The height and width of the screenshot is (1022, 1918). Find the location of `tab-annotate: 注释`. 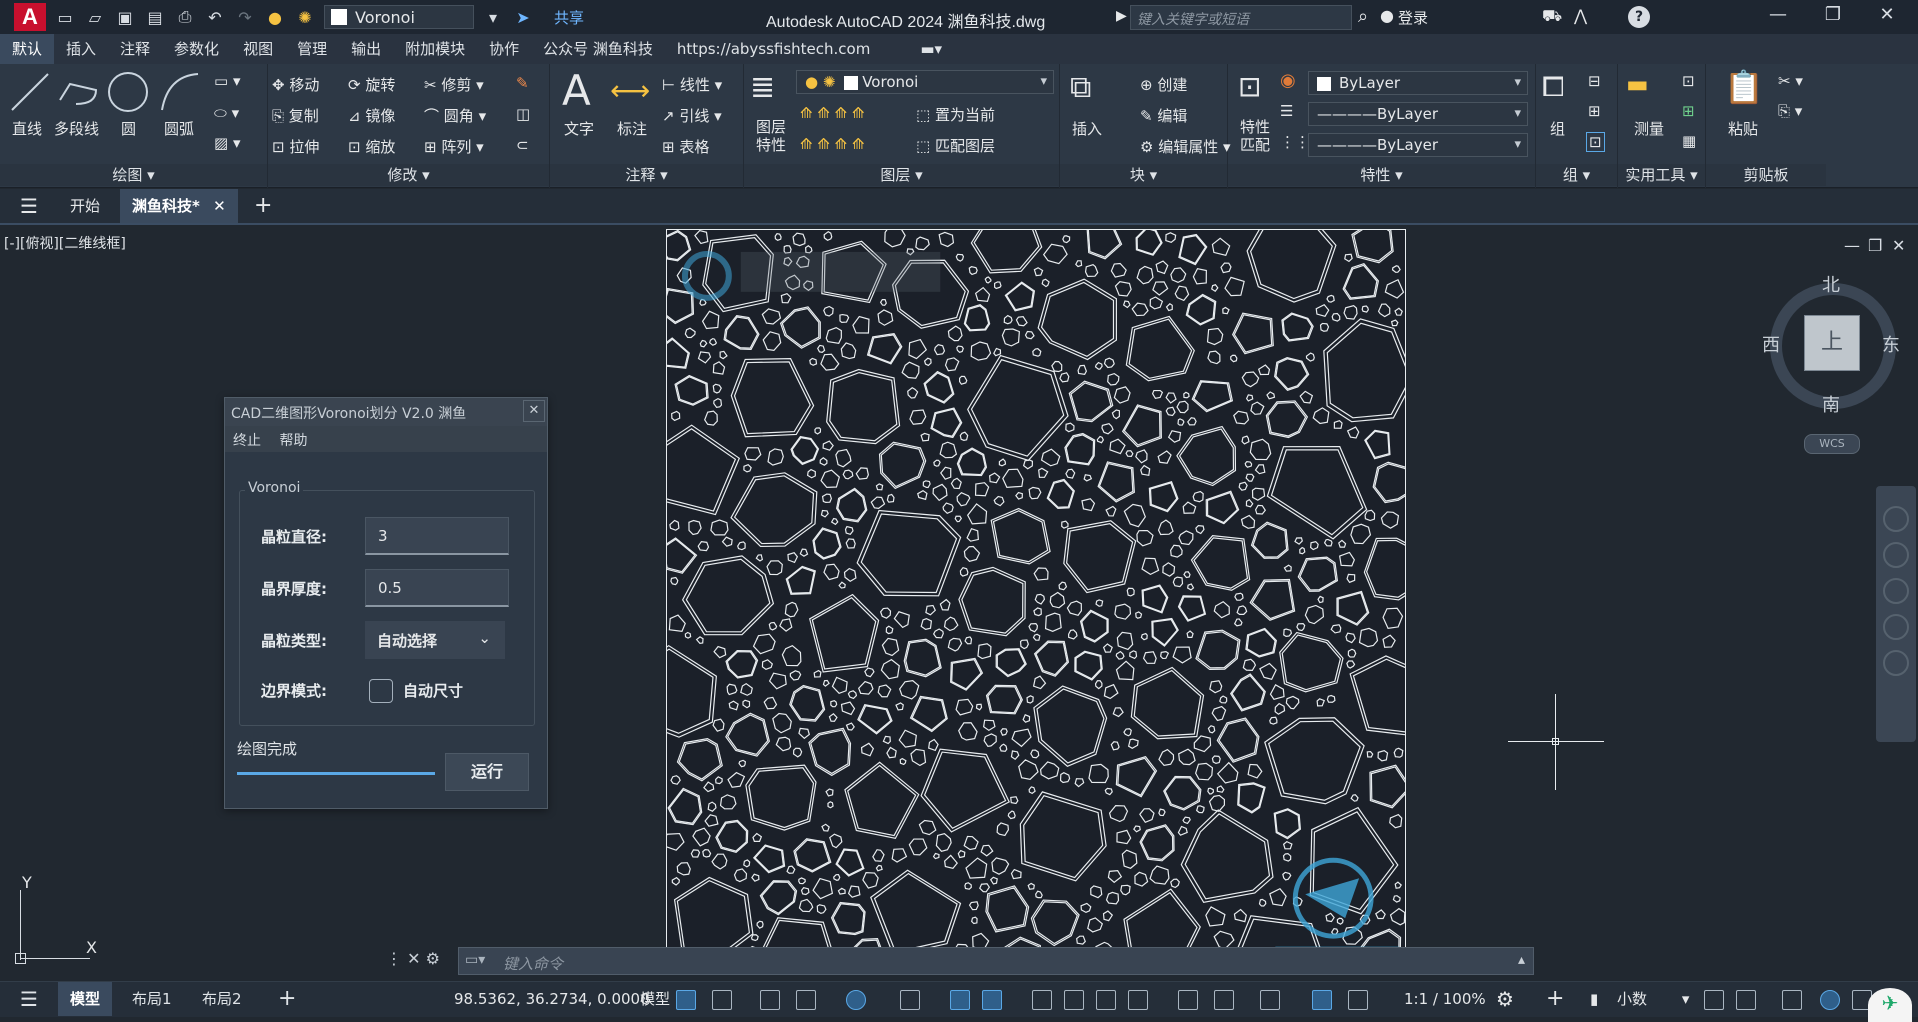

tab-annotate: 注释 is located at coordinates (135, 49).